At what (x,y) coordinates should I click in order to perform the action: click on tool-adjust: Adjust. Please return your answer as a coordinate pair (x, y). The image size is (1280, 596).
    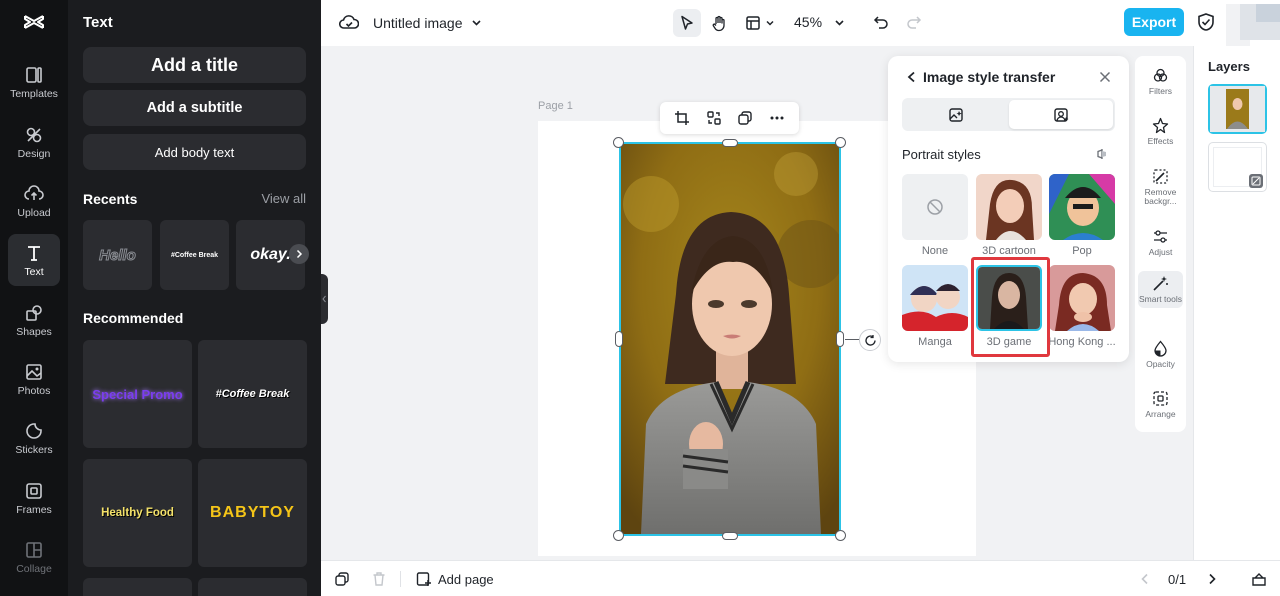
    Looking at the image, I should click on (1160, 242).